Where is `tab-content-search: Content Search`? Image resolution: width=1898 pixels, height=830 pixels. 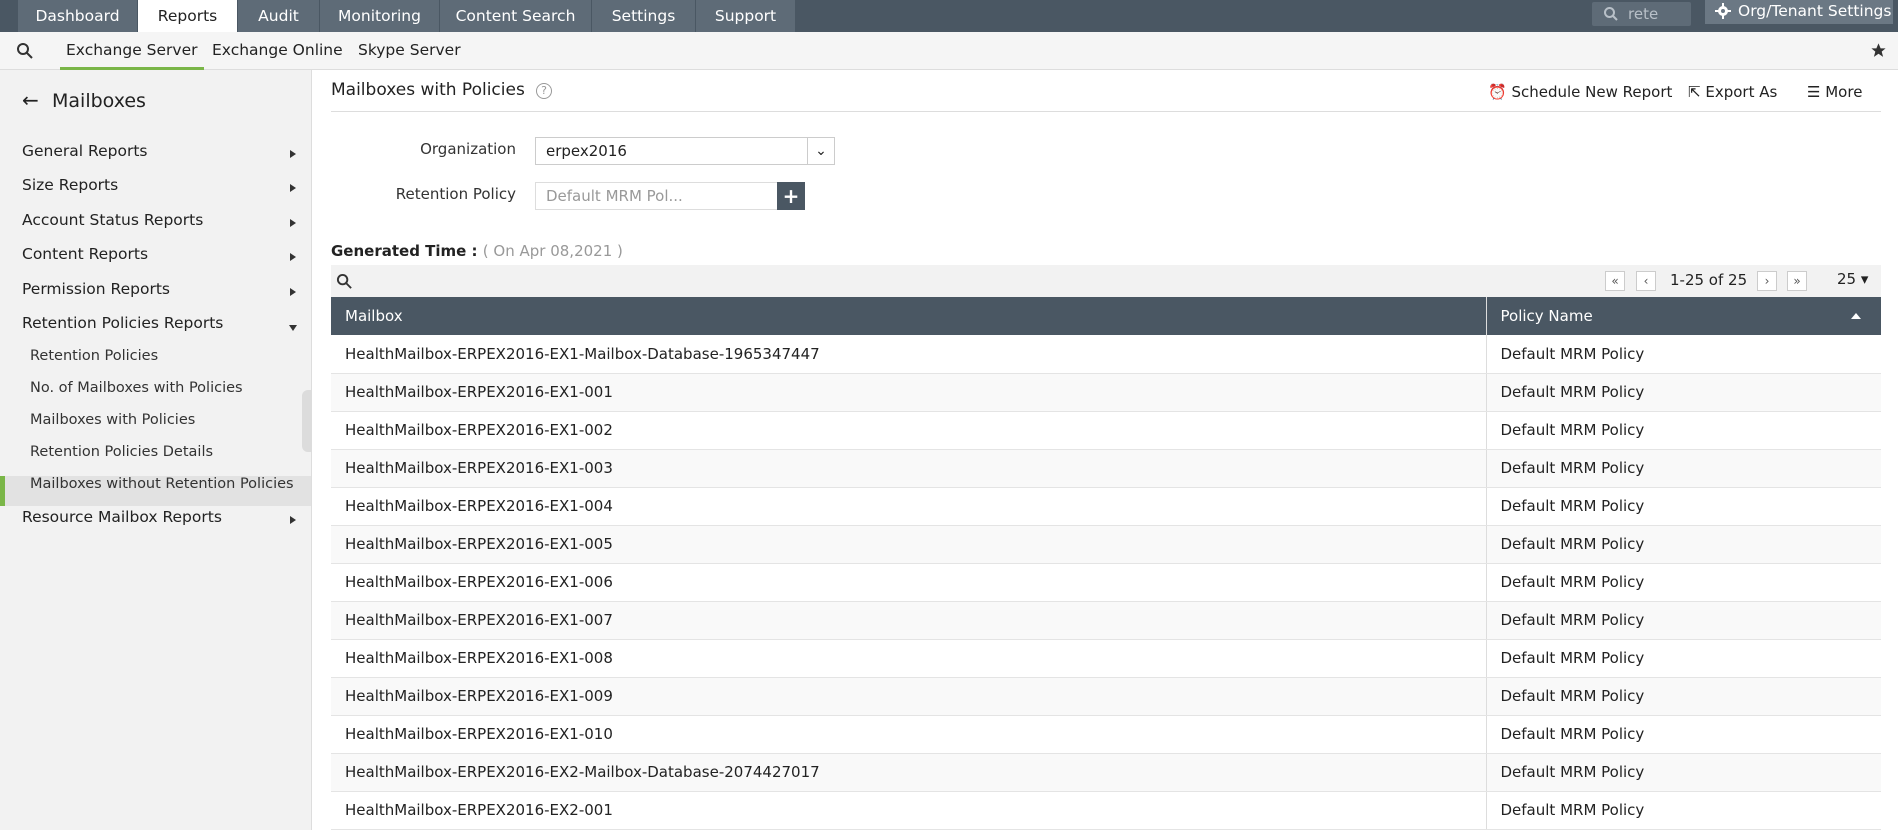
tab-content-search: Content Search is located at coordinates (516, 16).